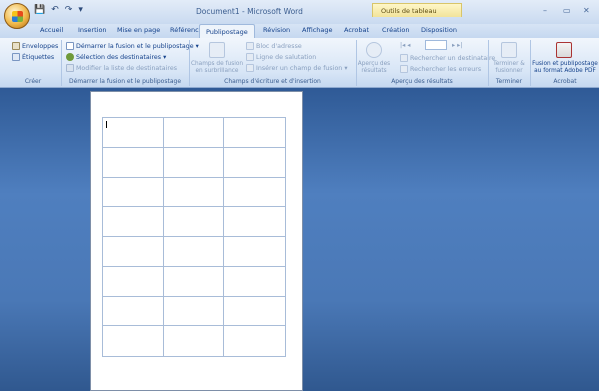 The height and width of the screenshot is (391, 599). What do you see at coordinates (70, 57) in the screenshot?
I see `recipients-icon` at bounding box center [70, 57].